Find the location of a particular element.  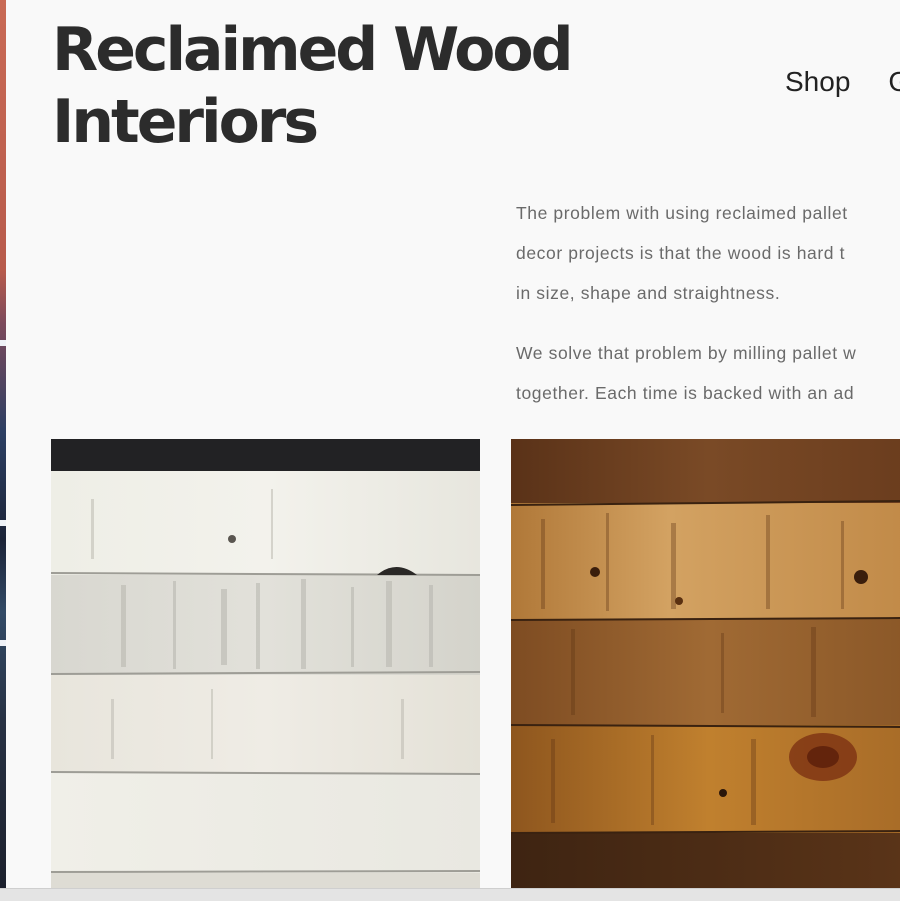

nav-link-next: G is located at coordinates (894, 82).